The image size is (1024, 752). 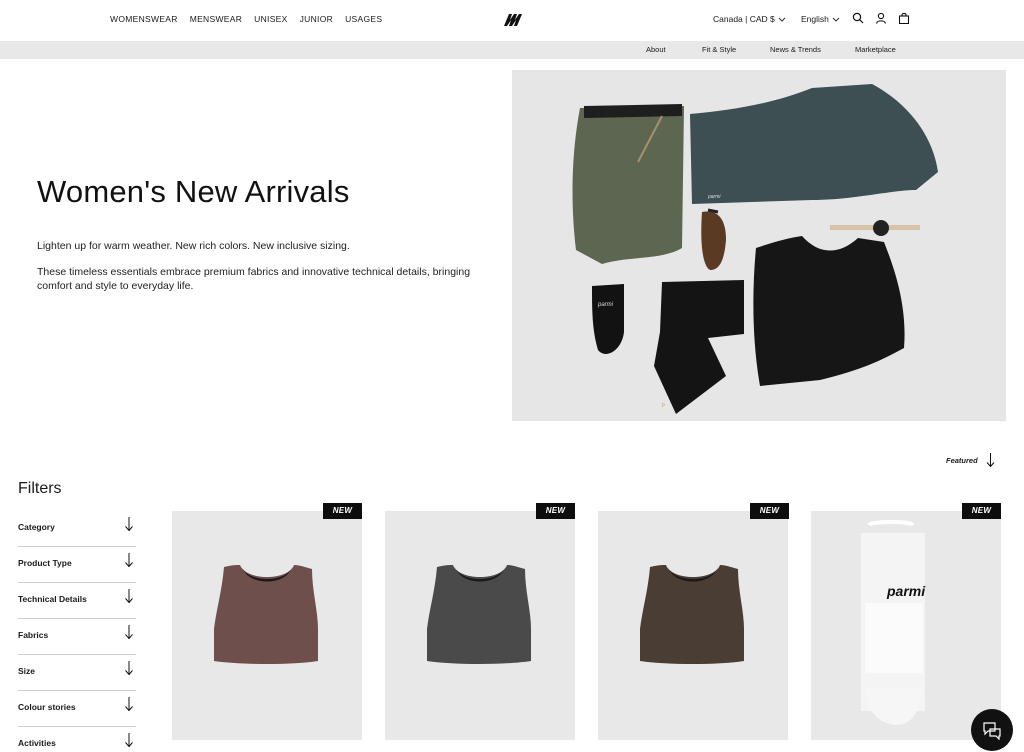 What do you see at coordinates (246, 19) in the screenshot?
I see `main-nav: WOMENSWEAR MENSWEAR UNISEX JUNIOR USAGES` at bounding box center [246, 19].